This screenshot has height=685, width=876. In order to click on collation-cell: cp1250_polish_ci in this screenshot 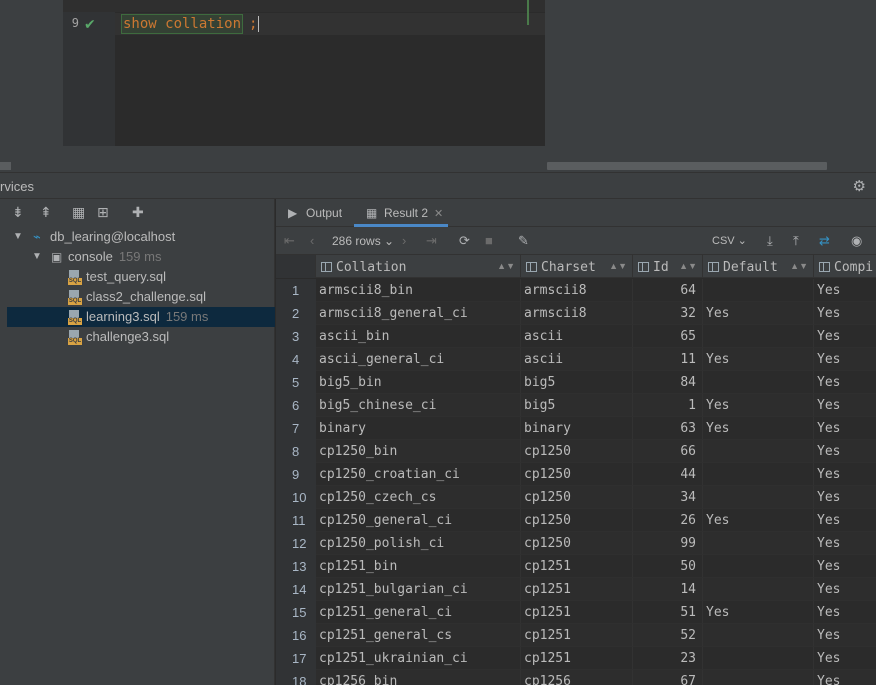, I will do `click(418, 543)`.